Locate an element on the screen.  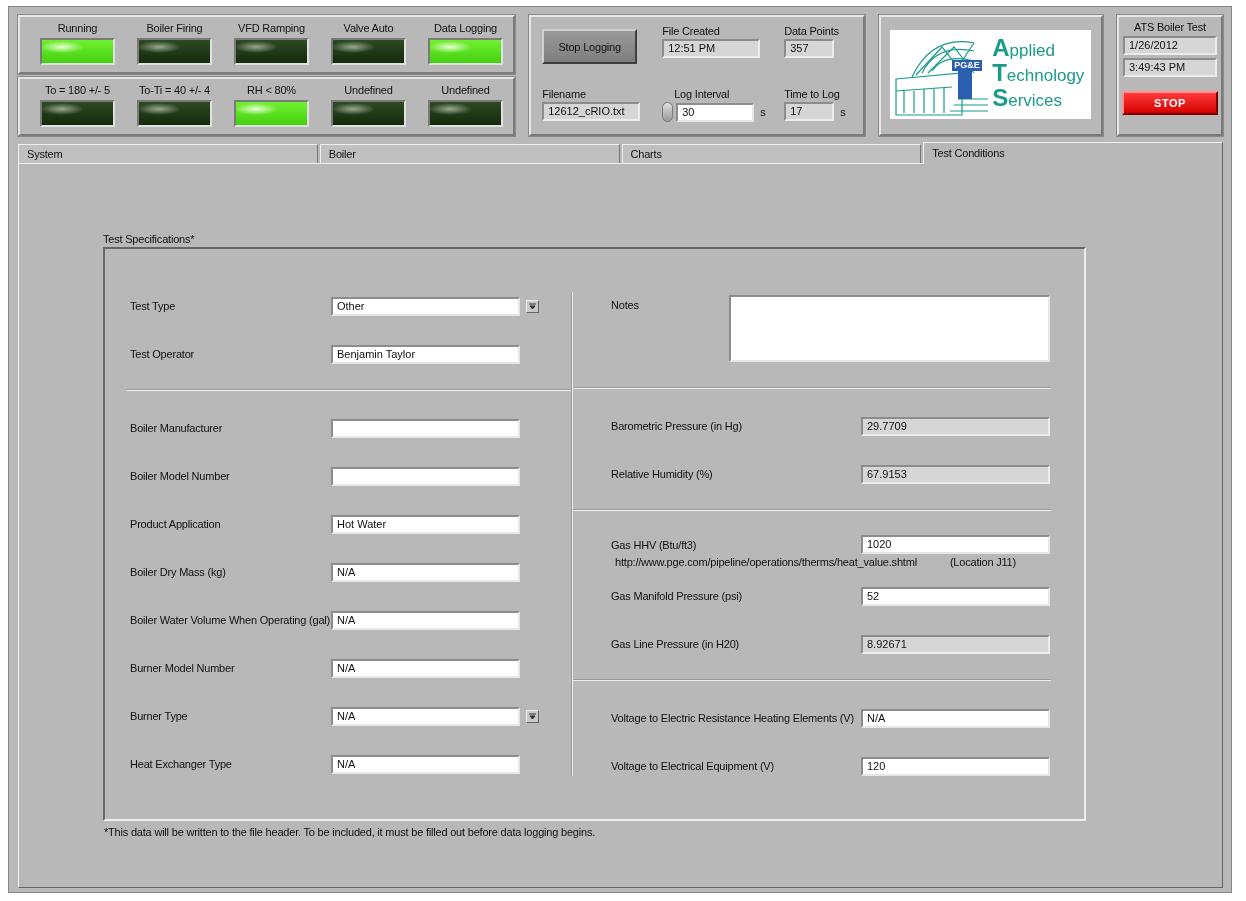
field-label: Data Points is located at coordinates (812, 31).